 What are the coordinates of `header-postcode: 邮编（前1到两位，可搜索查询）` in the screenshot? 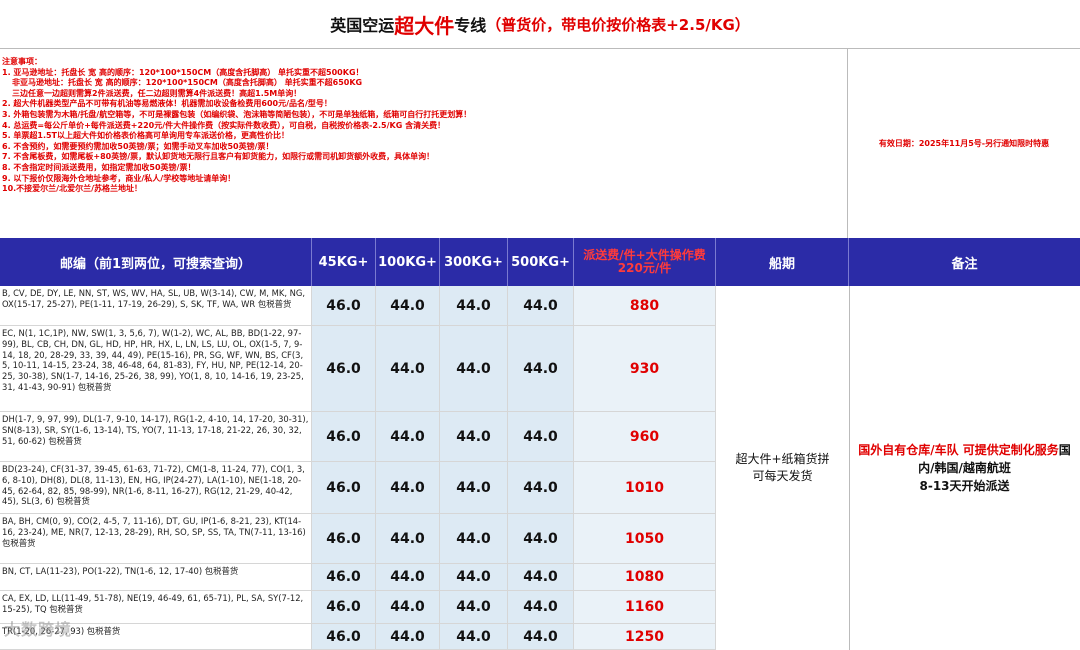 It's located at (156, 262).